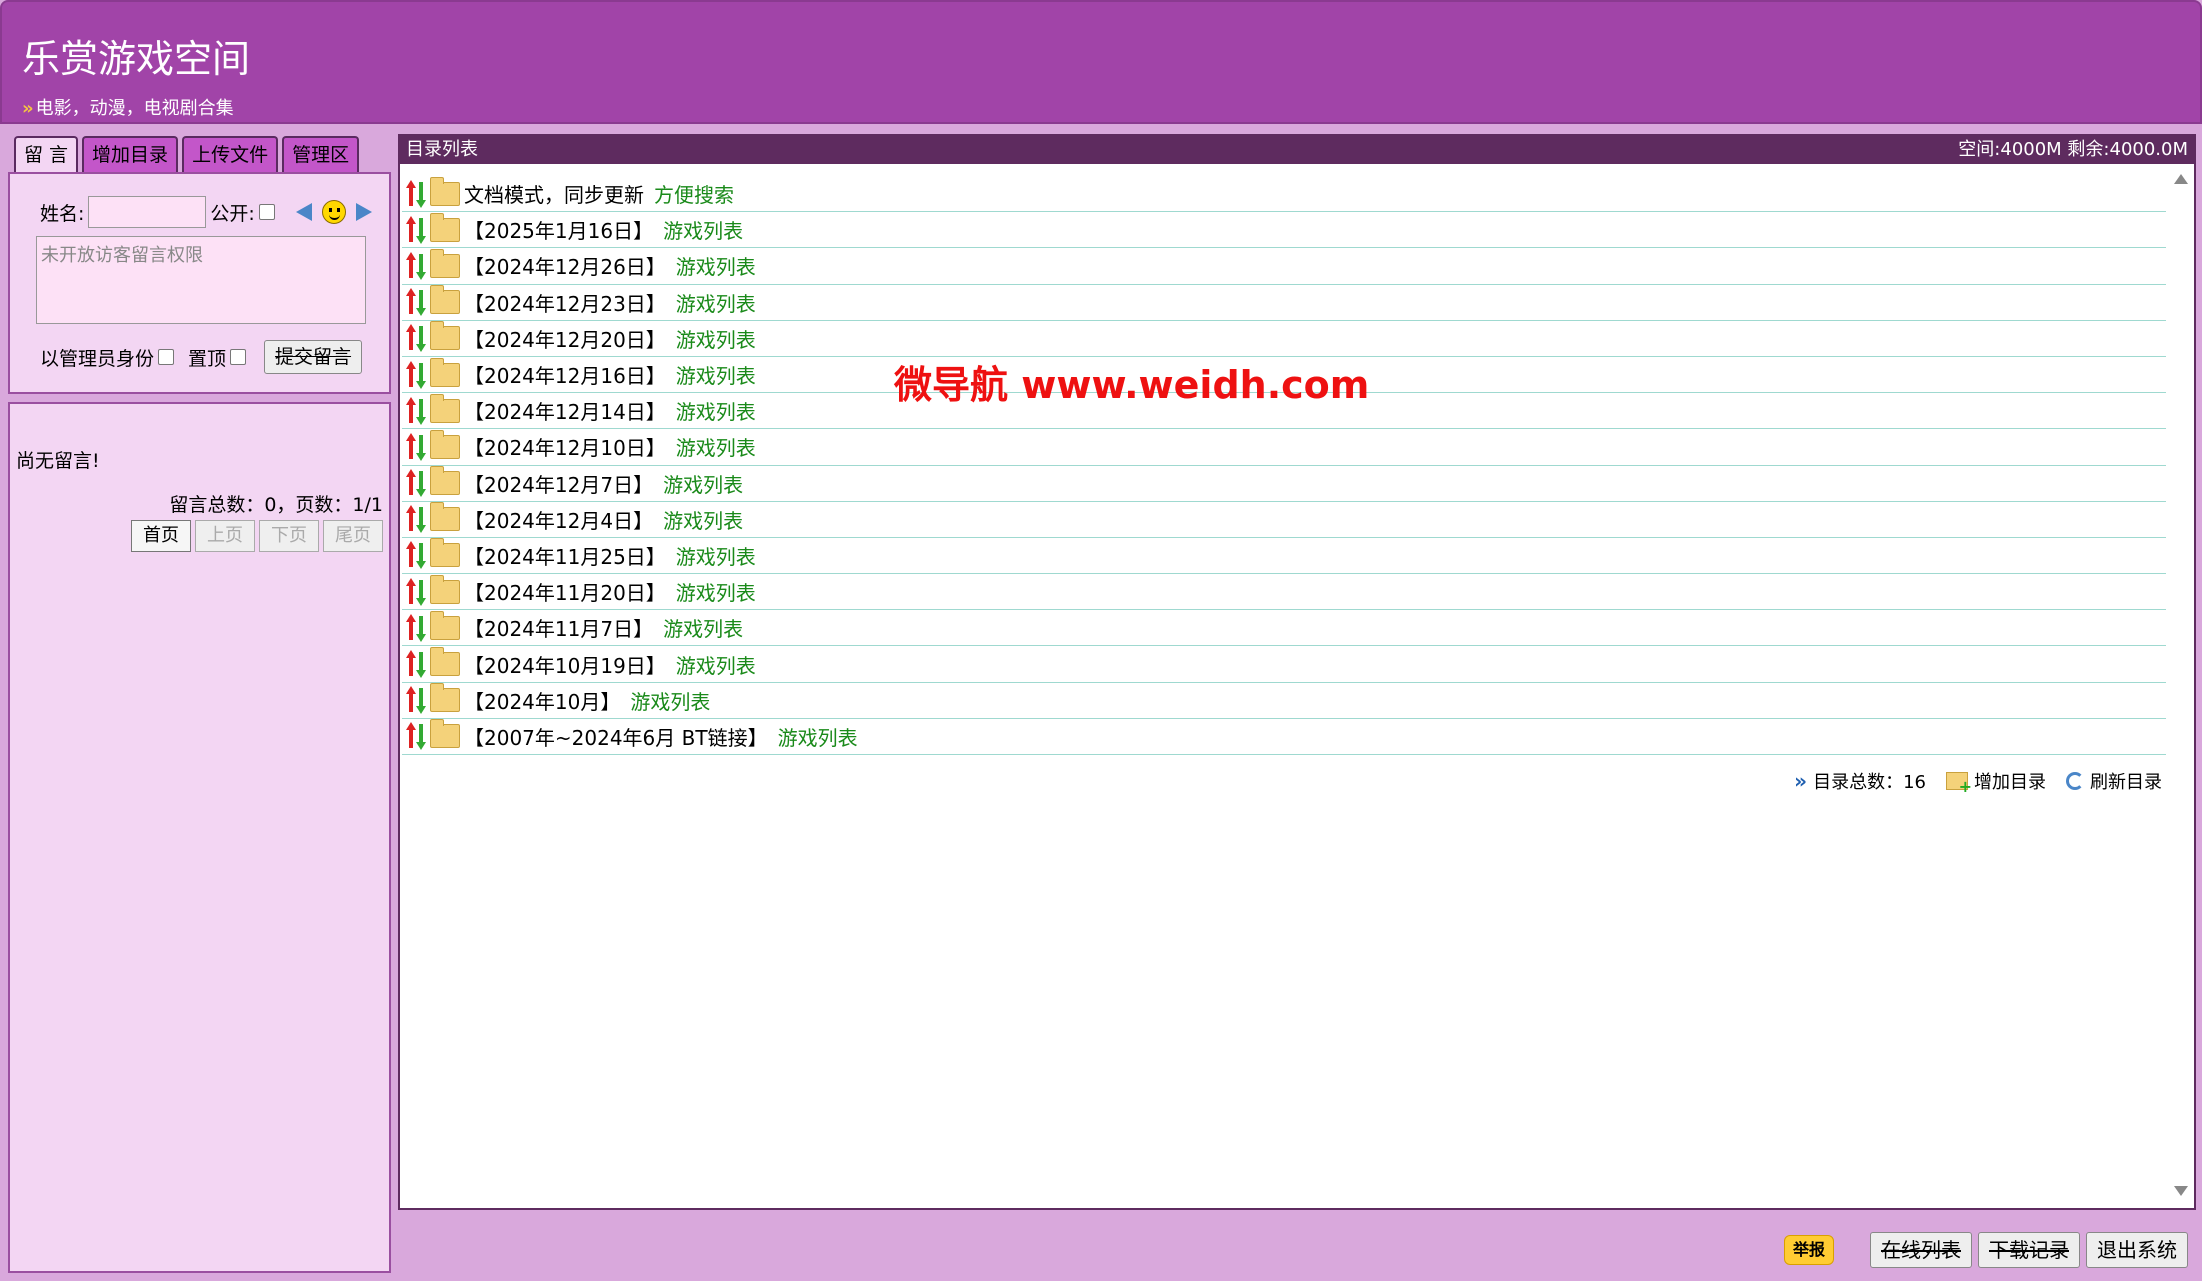 The image size is (2202, 1281). What do you see at coordinates (46, 155) in the screenshot?
I see `tab-message: 留 言` at bounding box center [46, 155].